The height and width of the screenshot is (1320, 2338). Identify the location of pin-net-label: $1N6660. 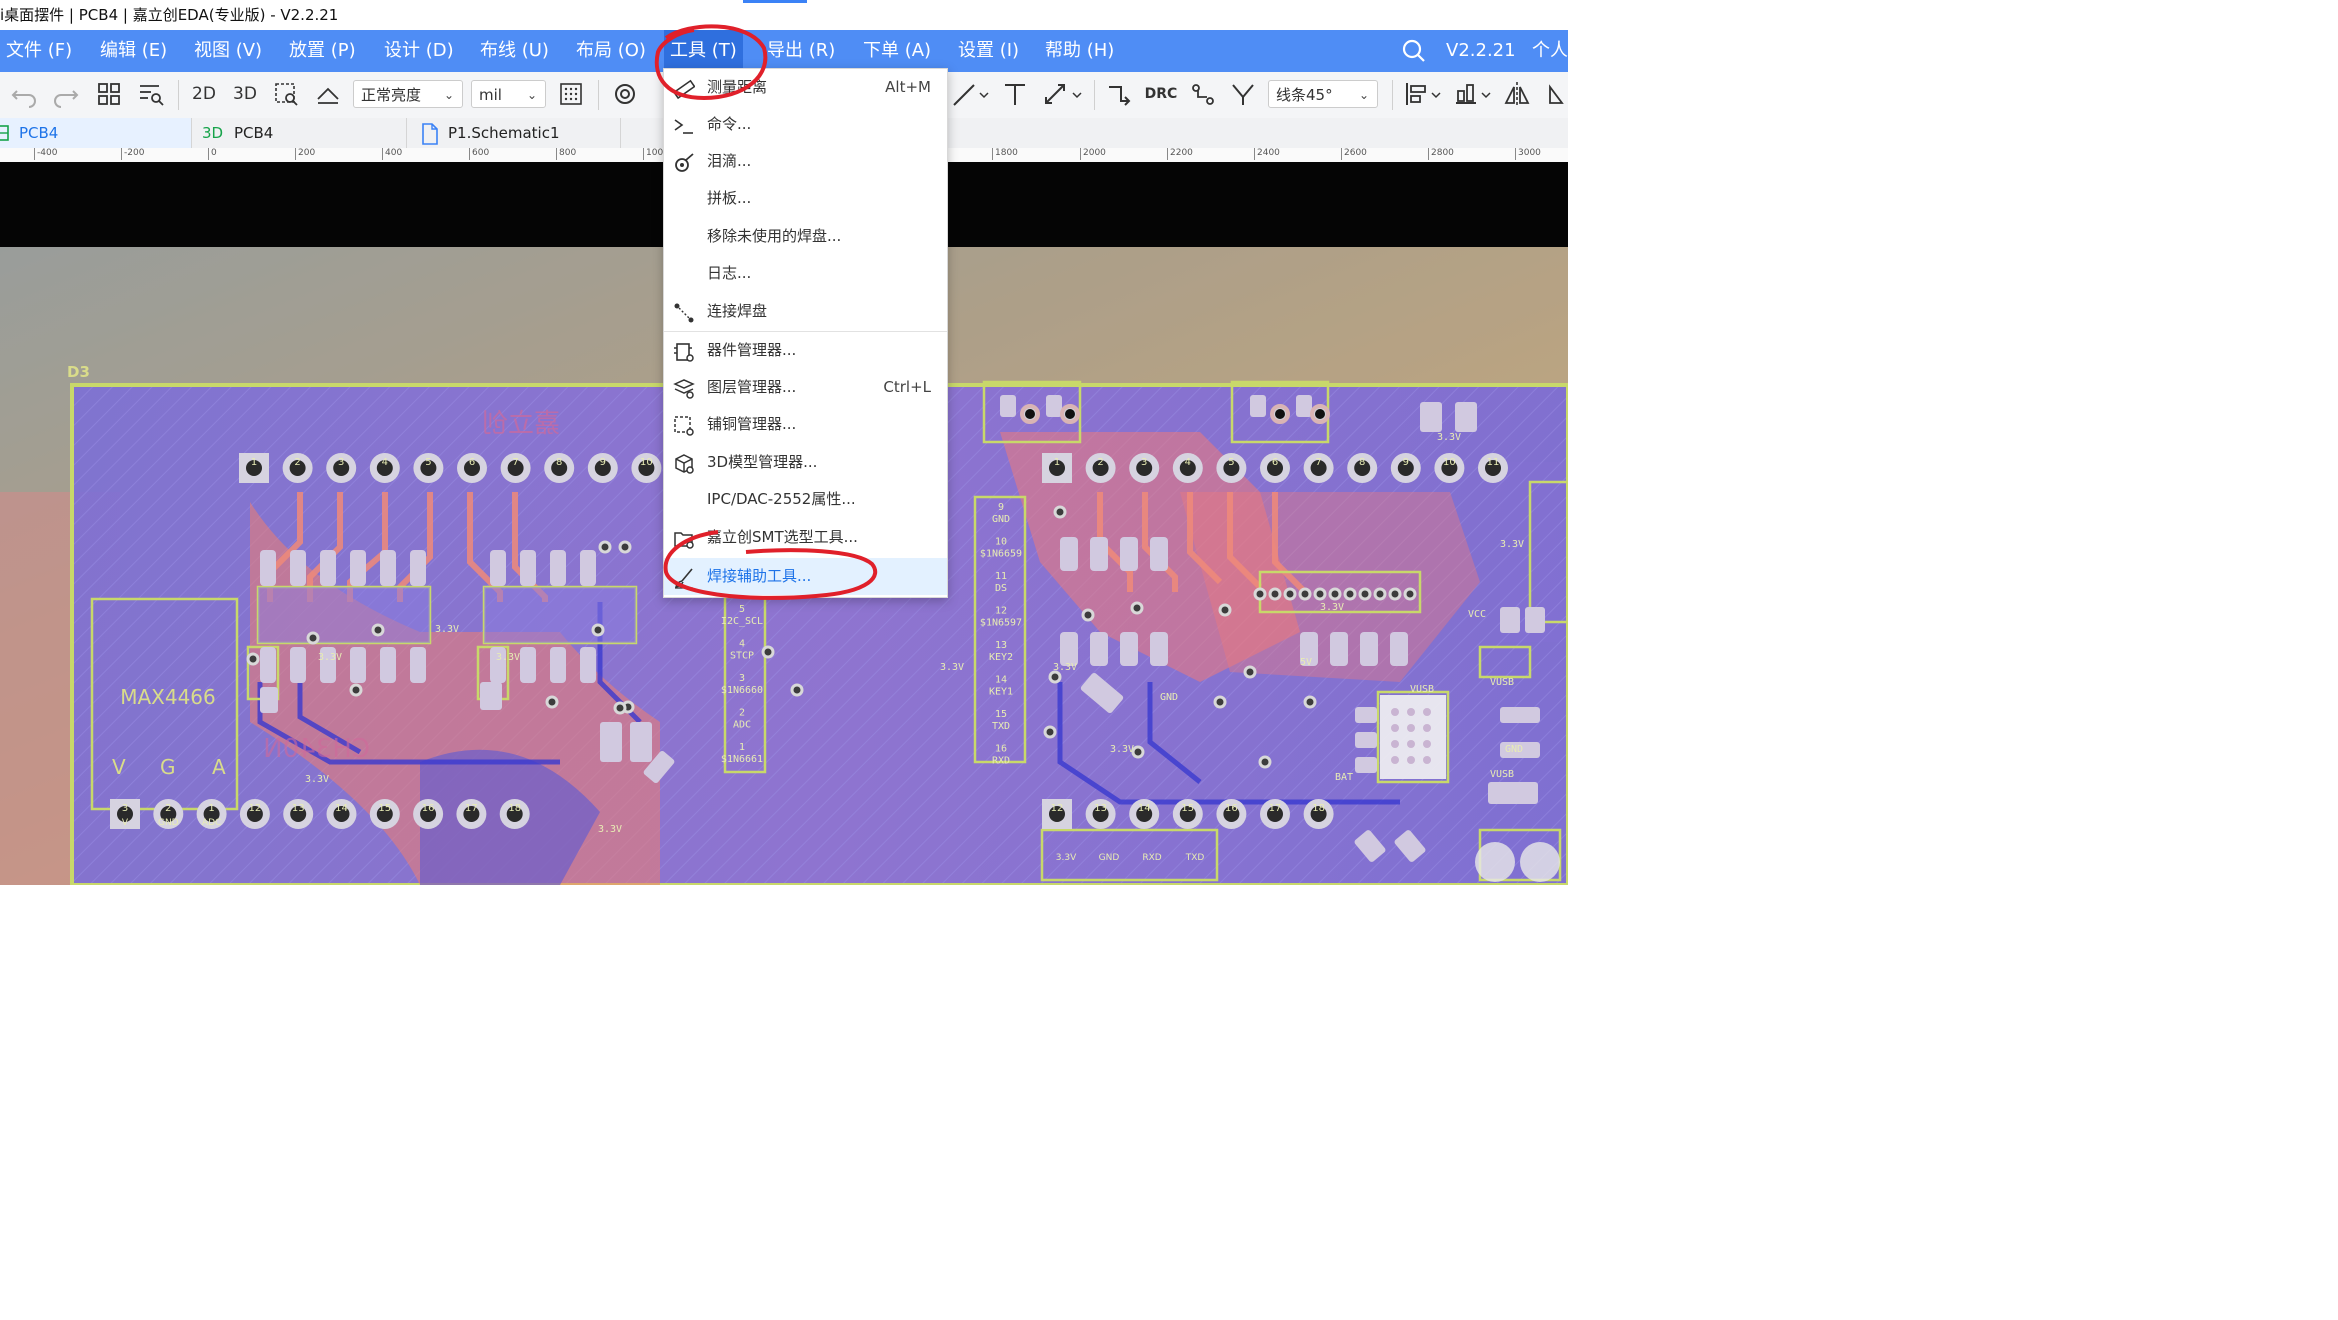
(742, 690).